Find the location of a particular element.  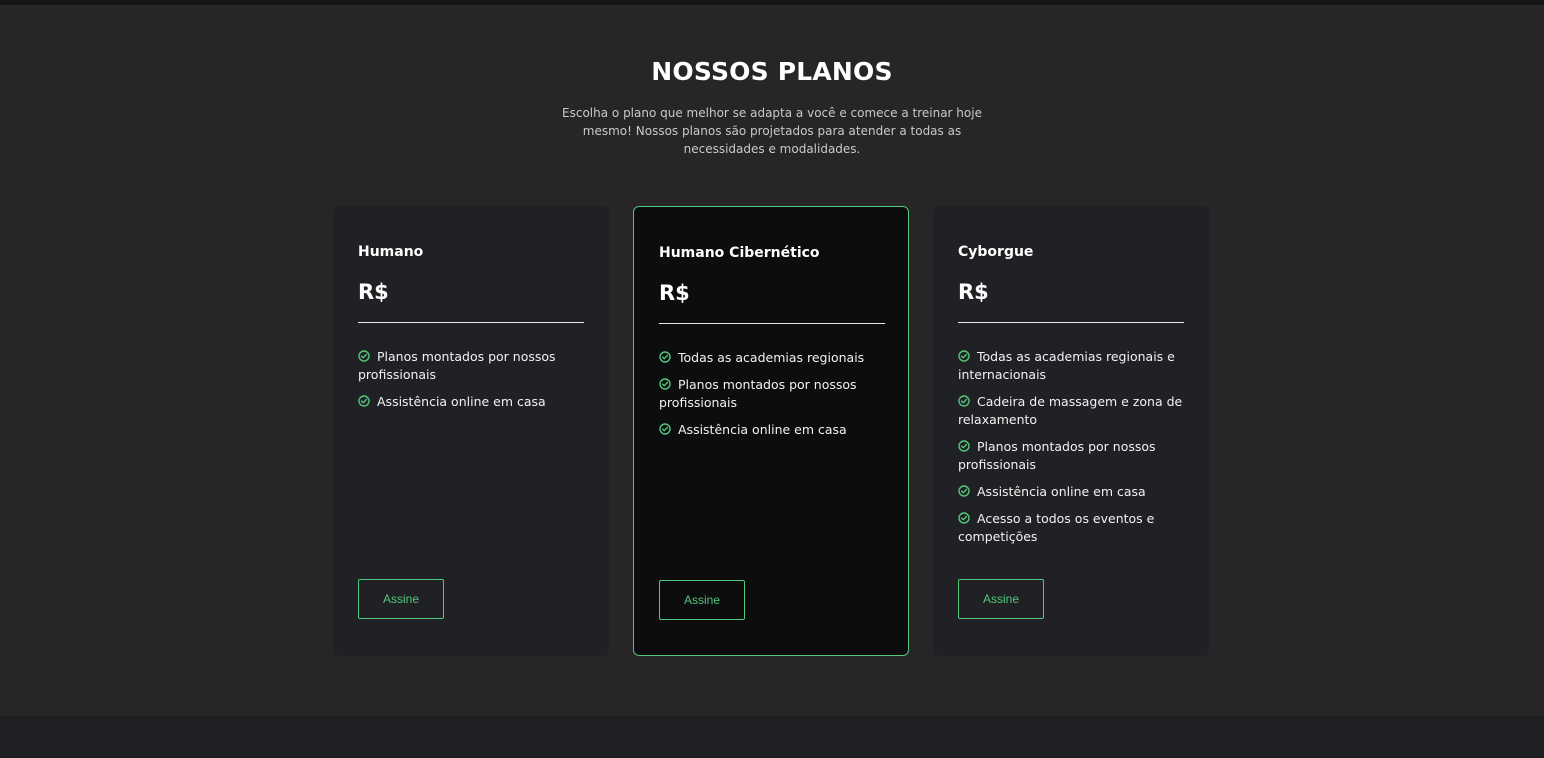

plan-feature: Todas as academias regionais is located at coordinates (774, 358).